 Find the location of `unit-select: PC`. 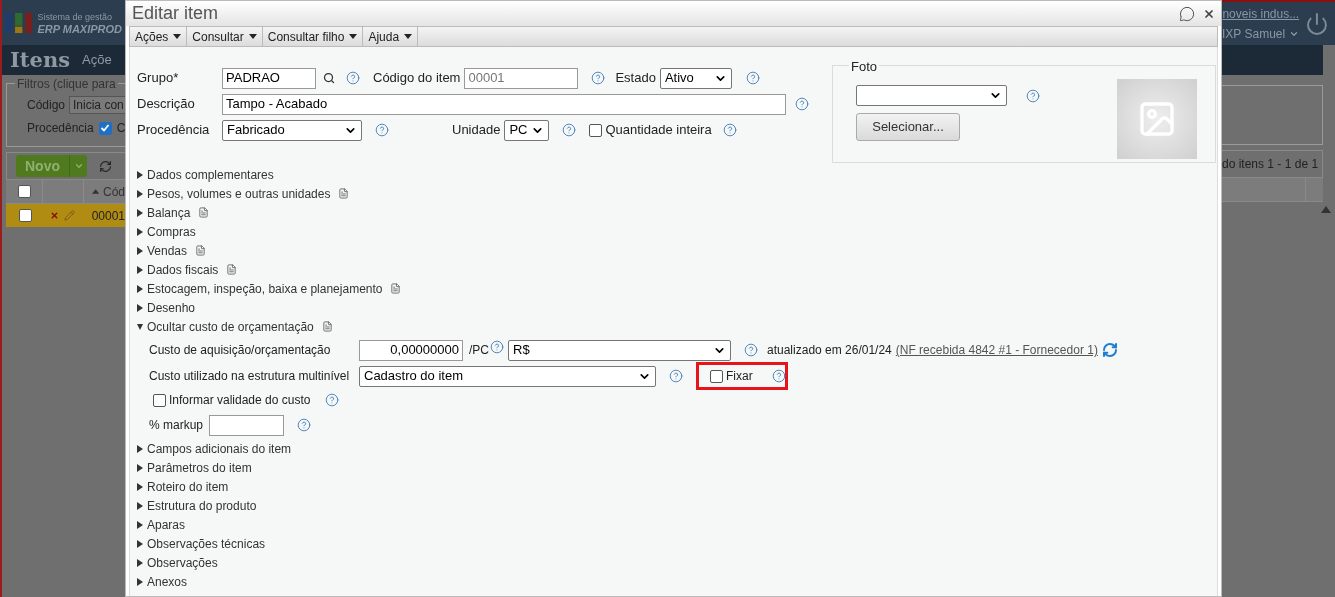

unit-select: PC is located at coordinates (527, 130).